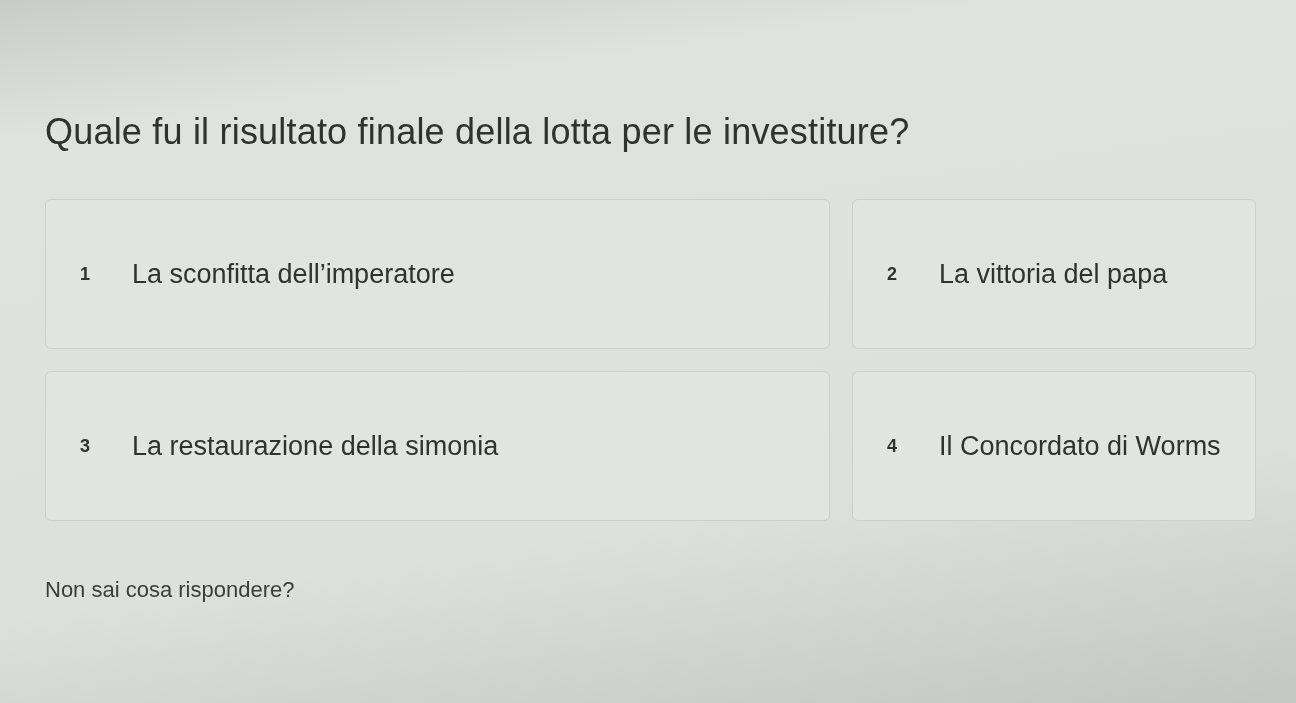  What do you see at coordinates (477, 132) in the screenshot?
I see `question-text: Quale fu il risultato finale della lotta per le investiture?` at bounding box center [477, 132].